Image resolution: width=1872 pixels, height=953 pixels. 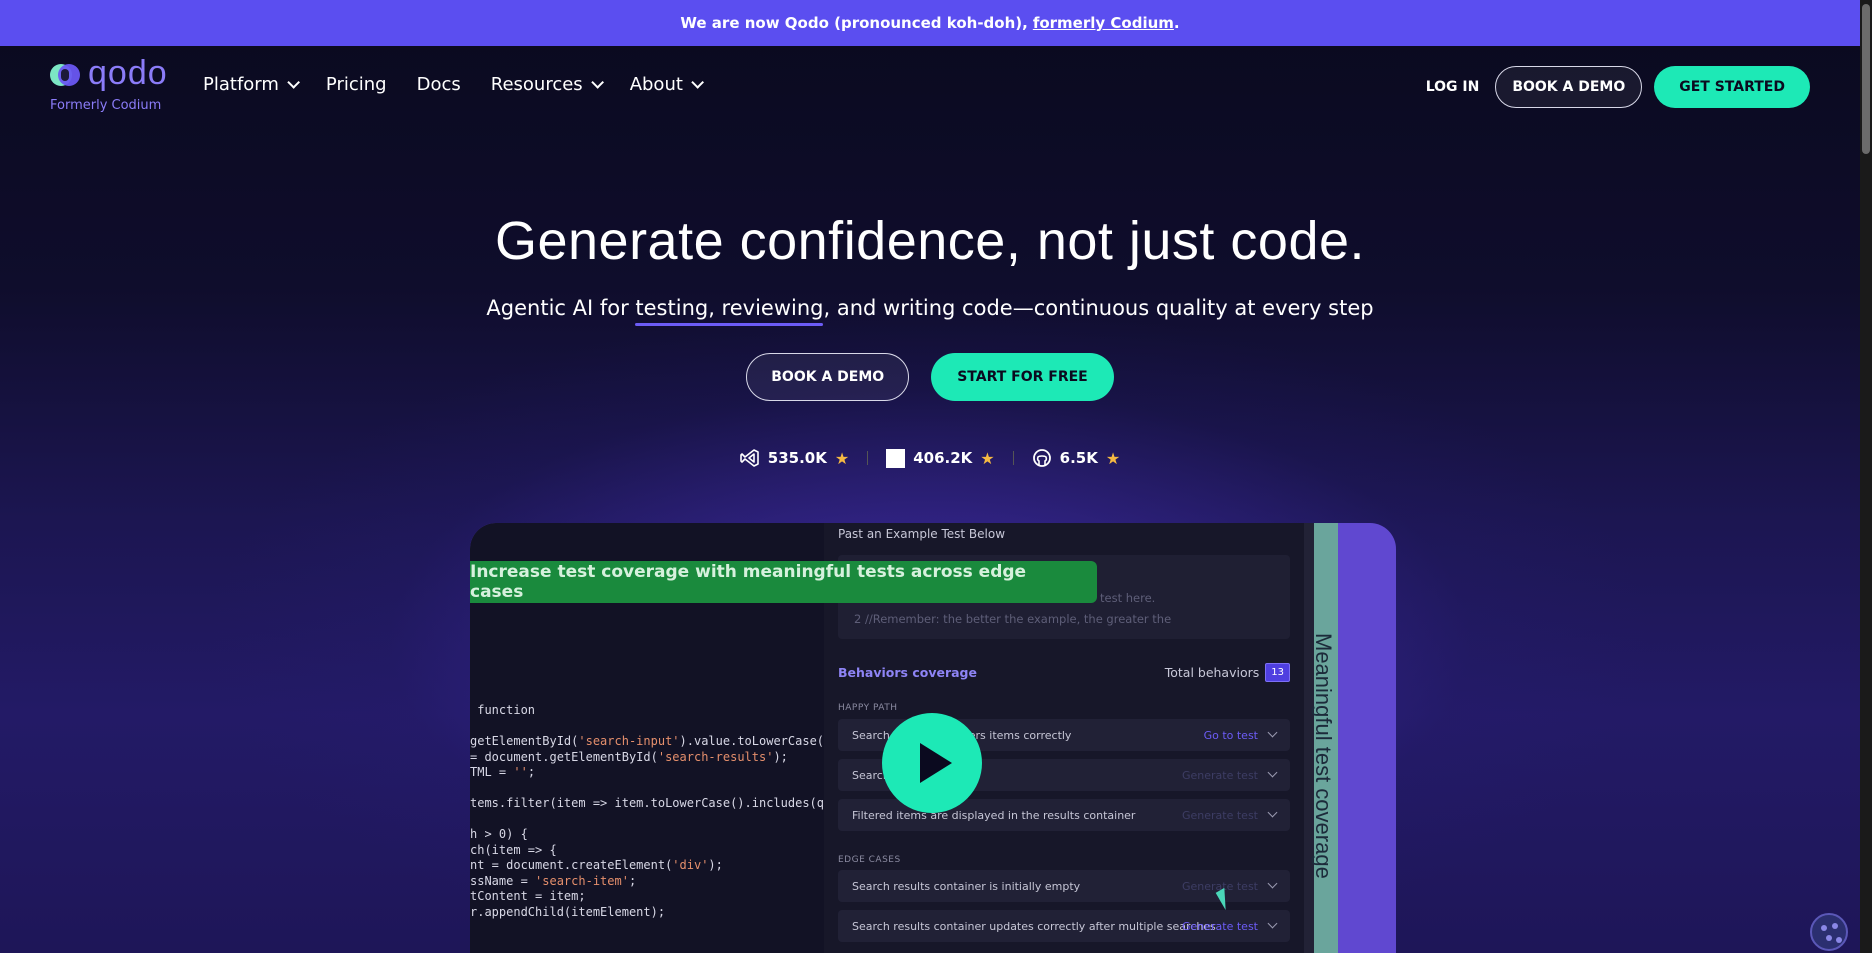 I want to click on nav-item-docs: Docs, so click(x=439, y=84).